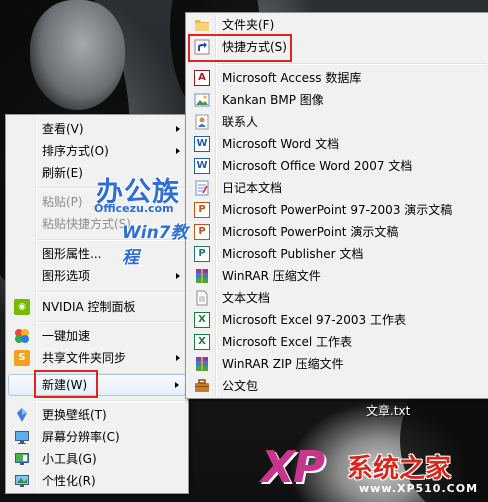 Image resolution: width=488 pixels, height=502 pixels. Describe the element at coordinates (65, 385) in the screenshot. I see `menu-item-label: 新建(W)` at that location.